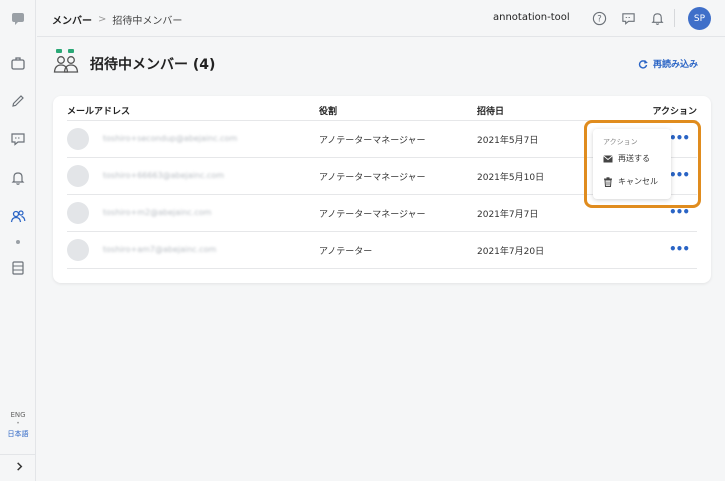 The width and height of the screenshot is (725, 481). I want to click on sidebar: ENG • 日本語, so click(18, 240).